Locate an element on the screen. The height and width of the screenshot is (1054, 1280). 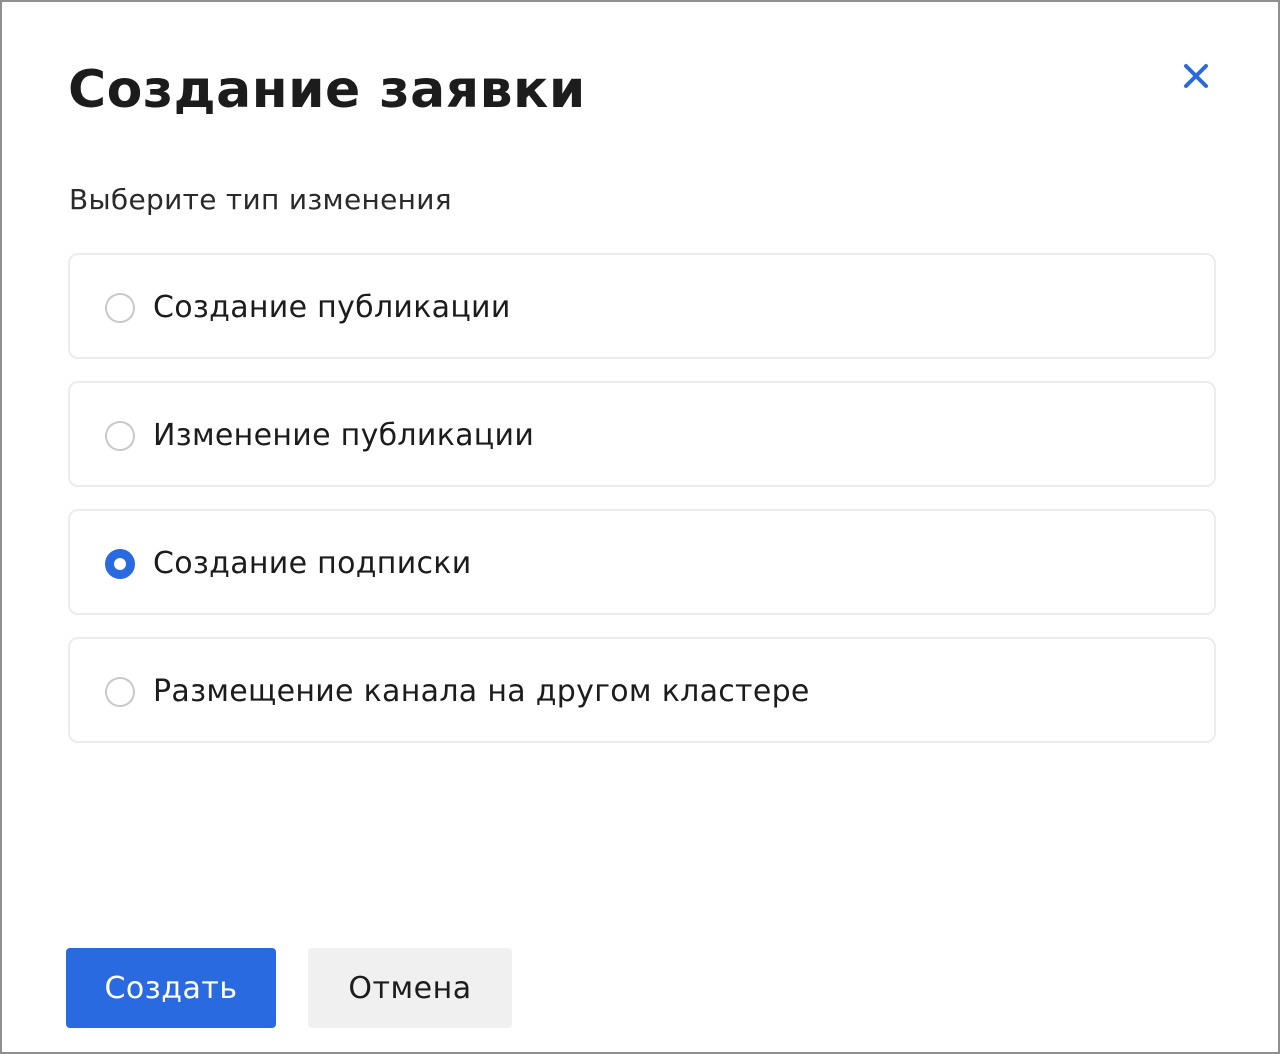
option-create-subscription: Создание подписки is located at coordinates (642, 562).